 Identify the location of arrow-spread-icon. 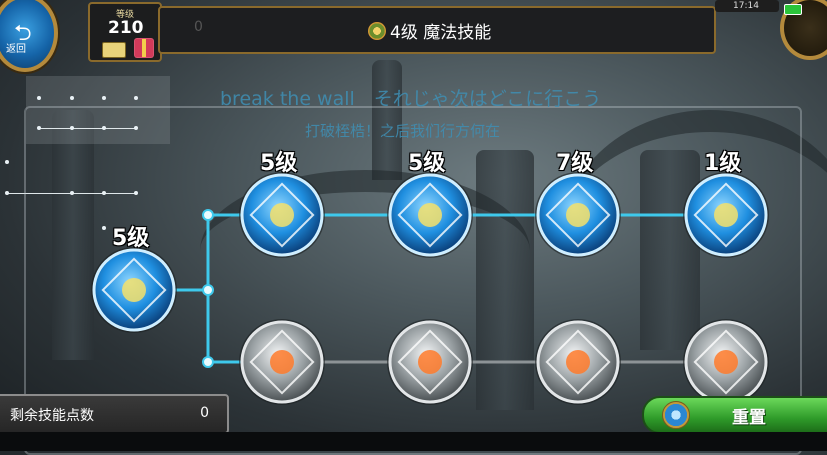
(134, 290).